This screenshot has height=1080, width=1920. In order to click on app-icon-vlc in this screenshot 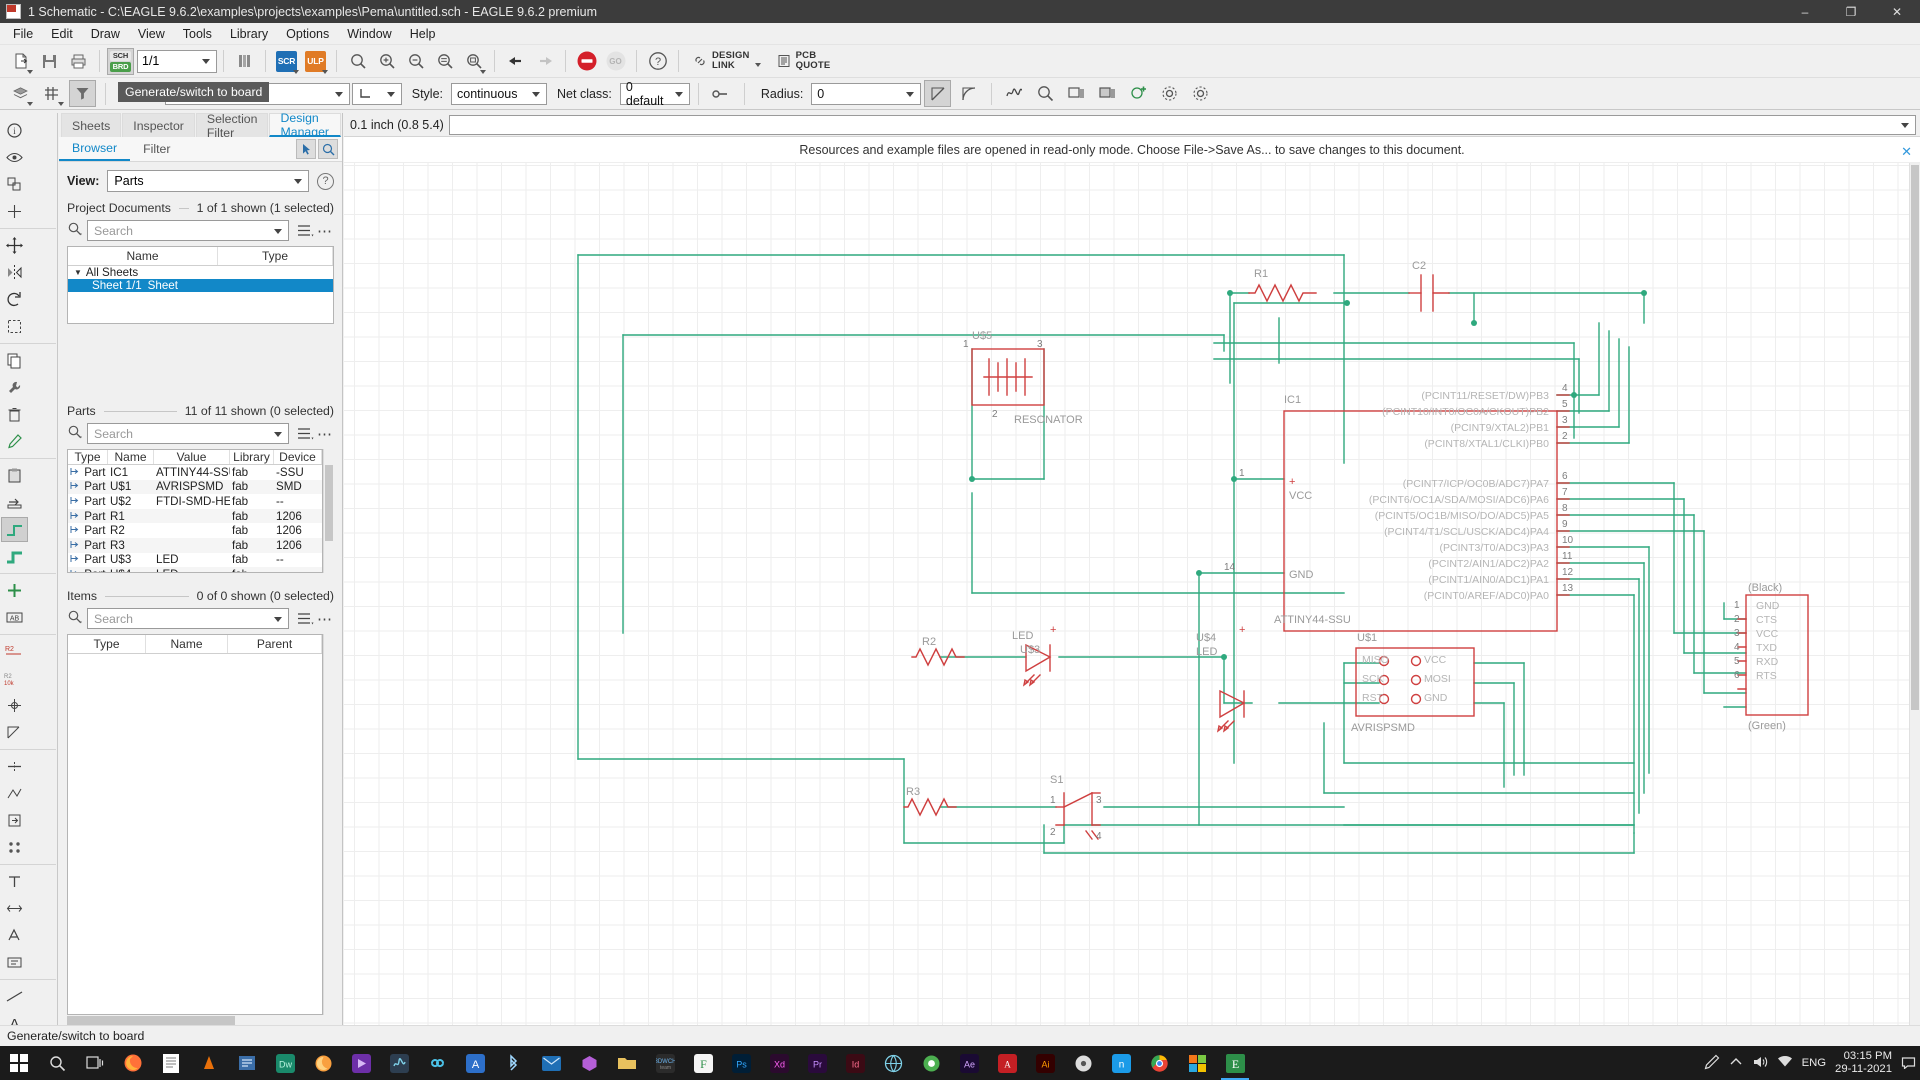, I will do `click(209, 1063)`.